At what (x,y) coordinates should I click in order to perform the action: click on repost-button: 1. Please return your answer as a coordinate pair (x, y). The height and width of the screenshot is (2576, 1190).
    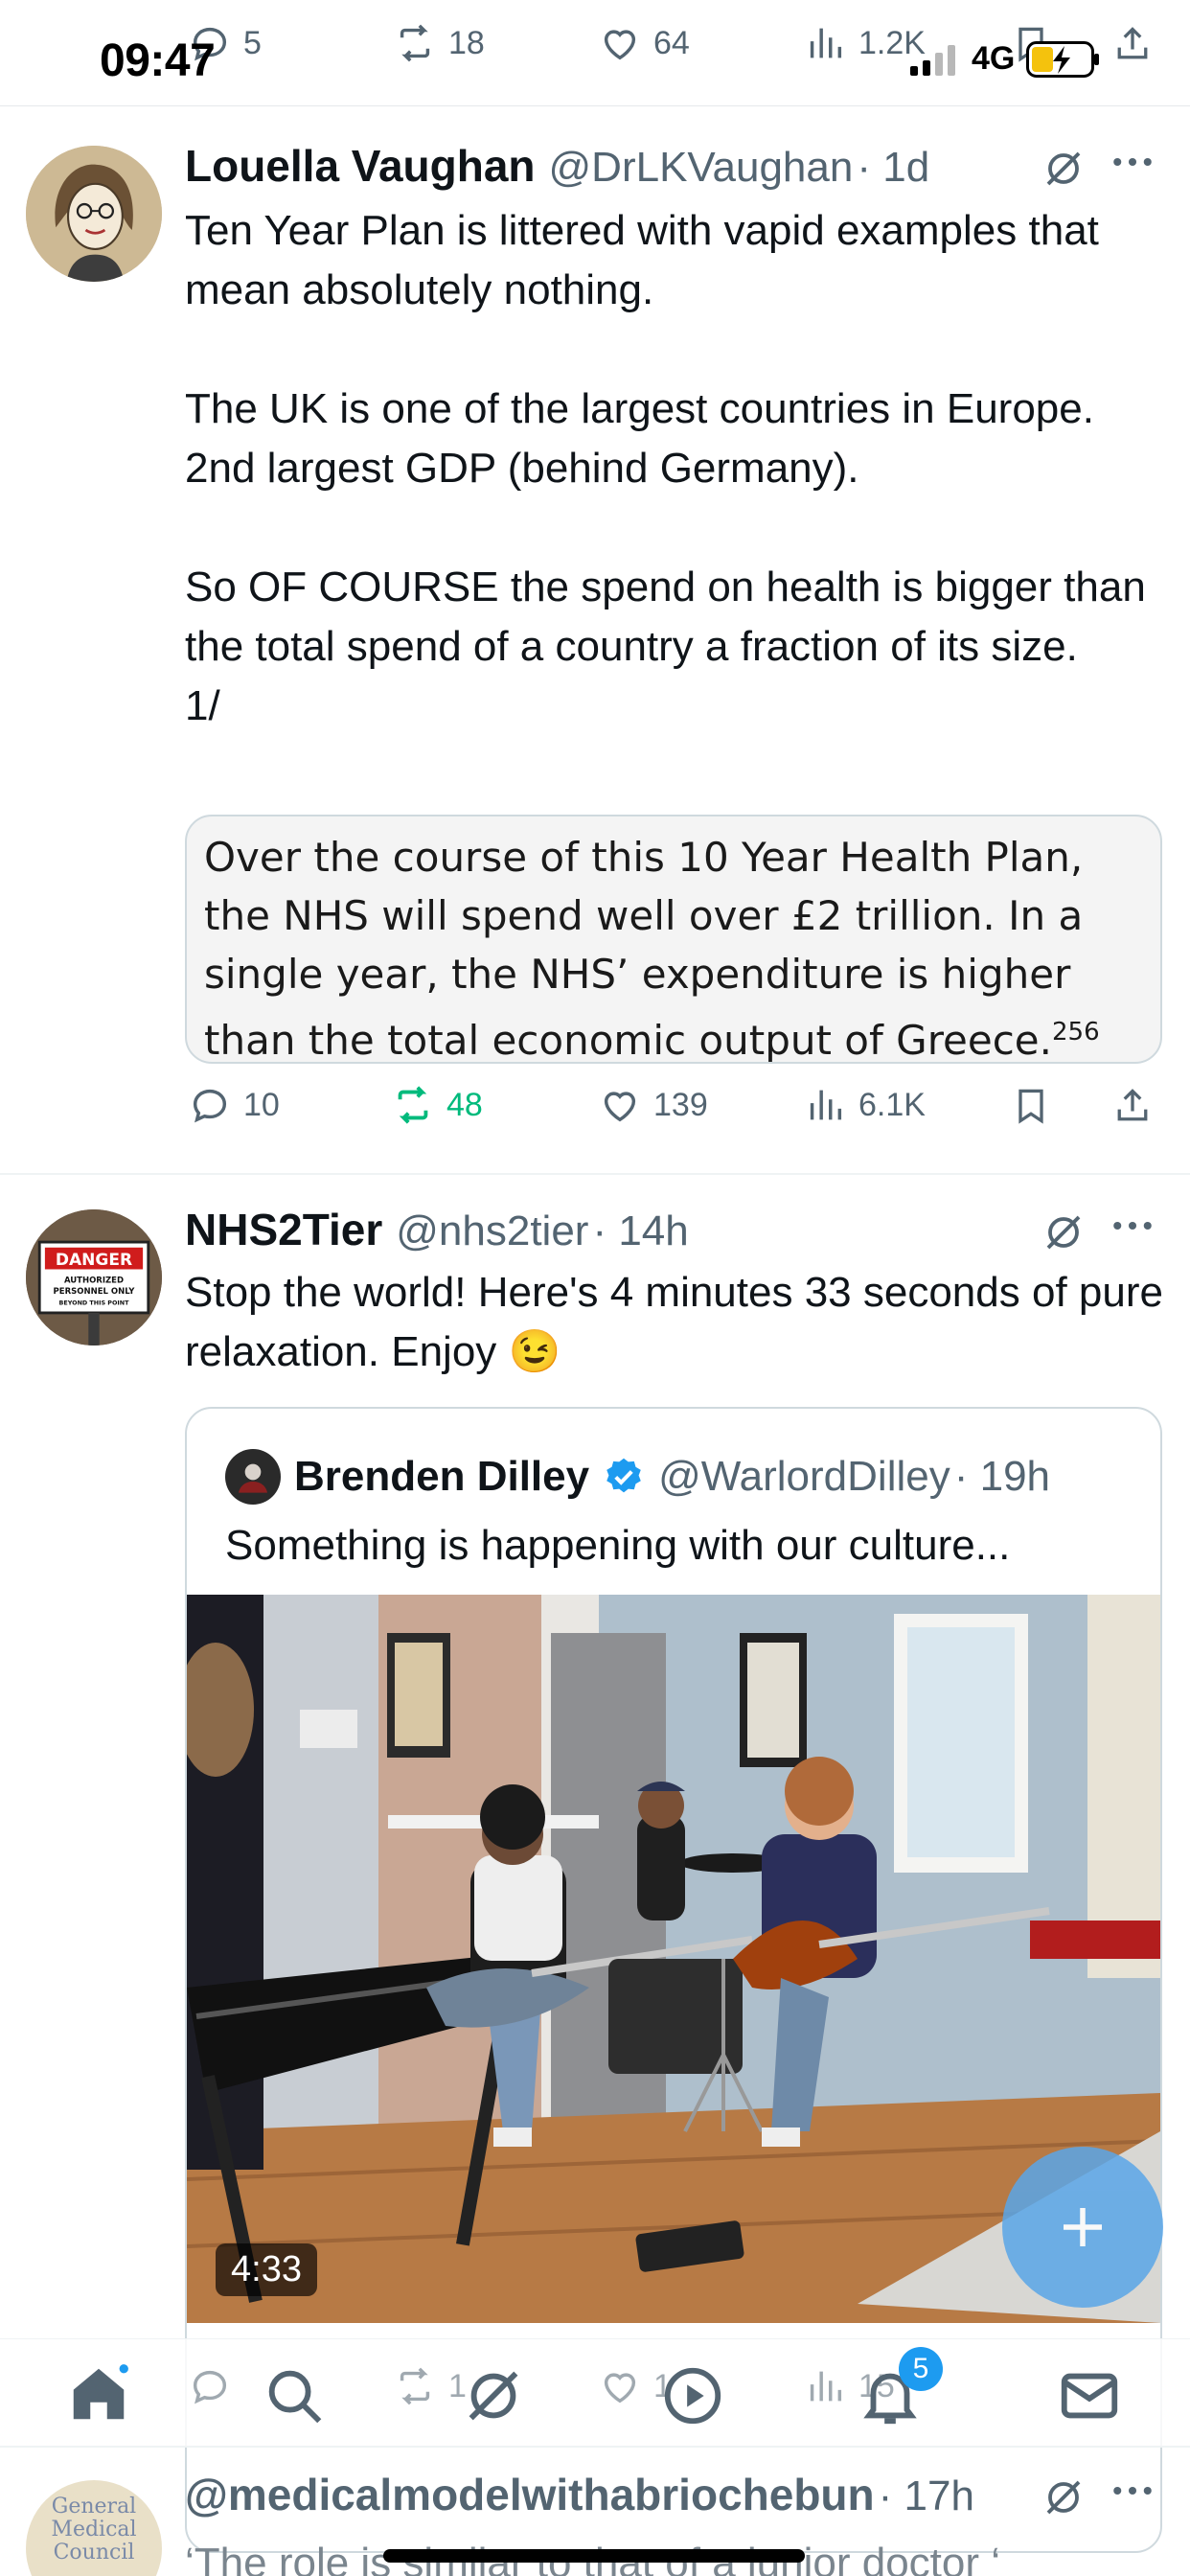
    Looking at the image, I should click on (430, 2386).